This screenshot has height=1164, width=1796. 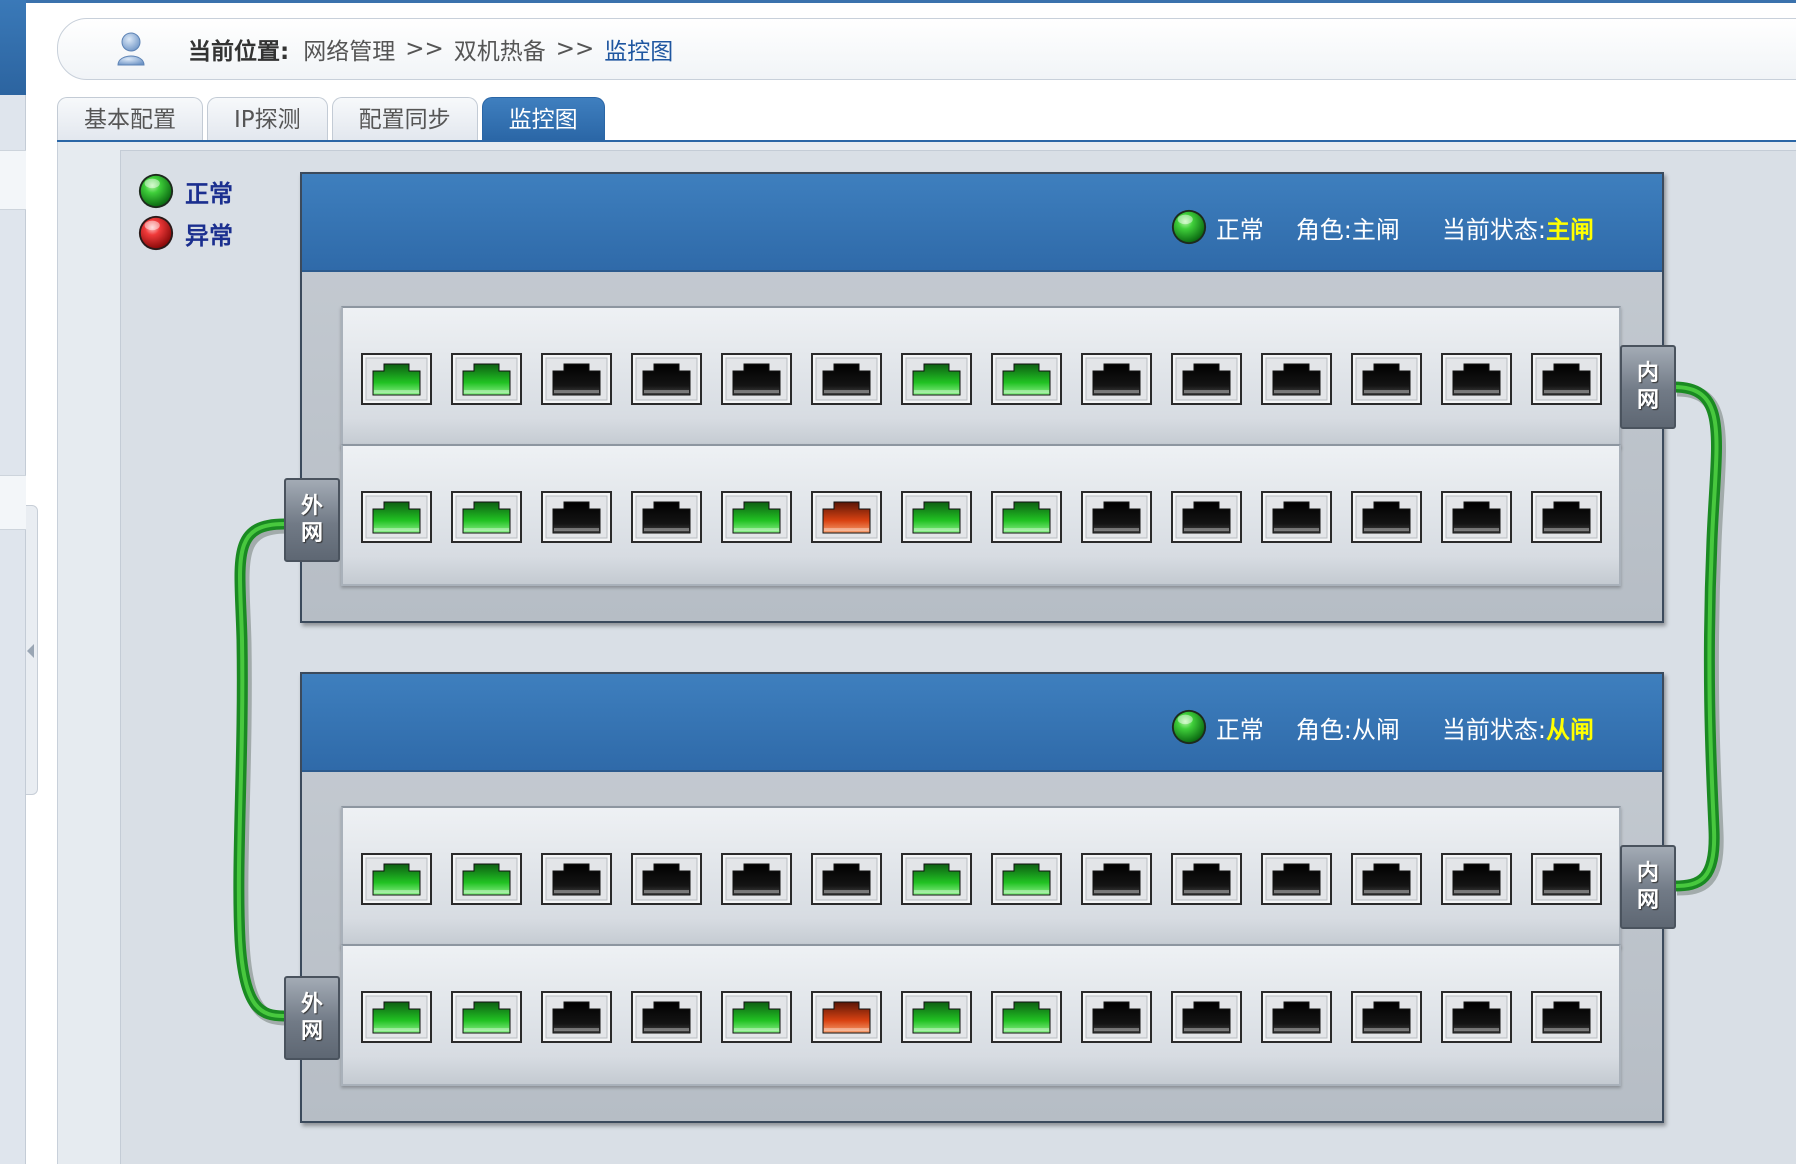 What do you see at coordinates (1570, 729) in the screenshot?
I see `device-state-value: 从闸` at bounding box center [1570, 729].